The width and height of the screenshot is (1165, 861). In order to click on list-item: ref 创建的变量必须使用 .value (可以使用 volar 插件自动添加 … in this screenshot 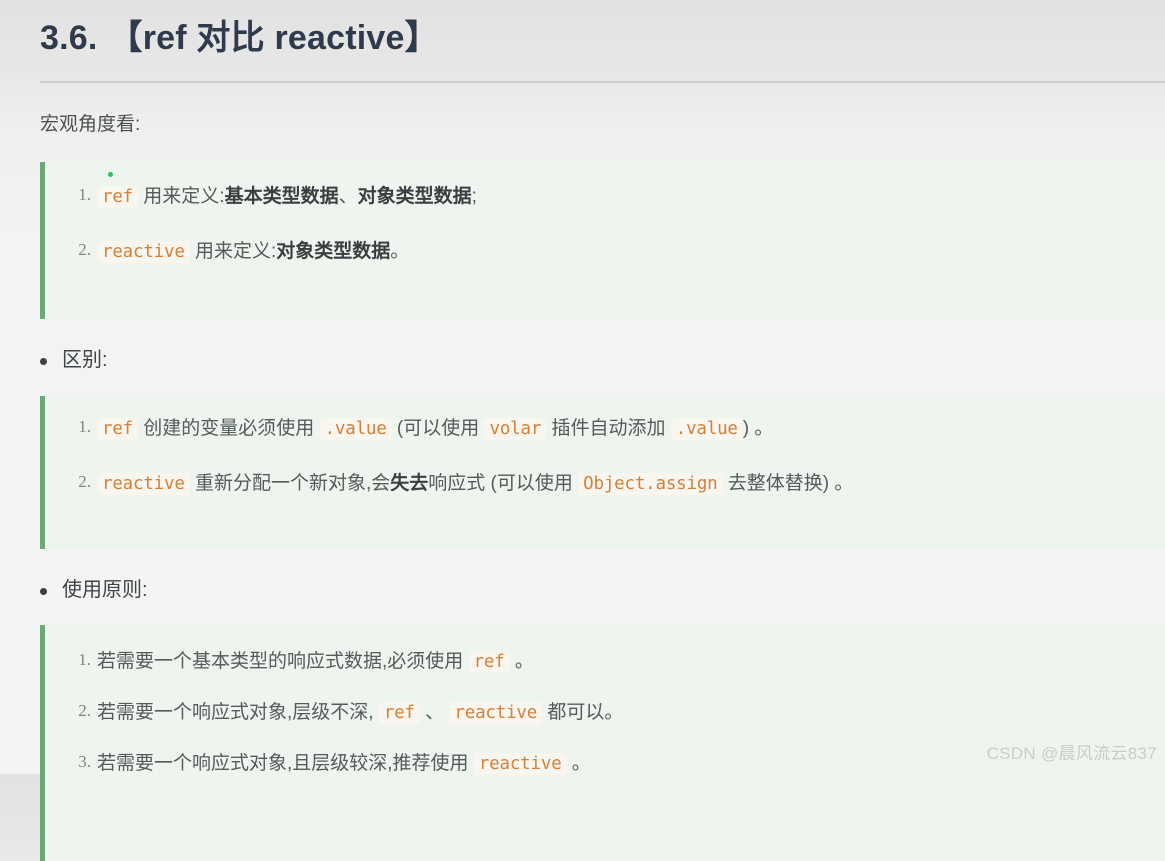, I will do `click(614, 428)`.